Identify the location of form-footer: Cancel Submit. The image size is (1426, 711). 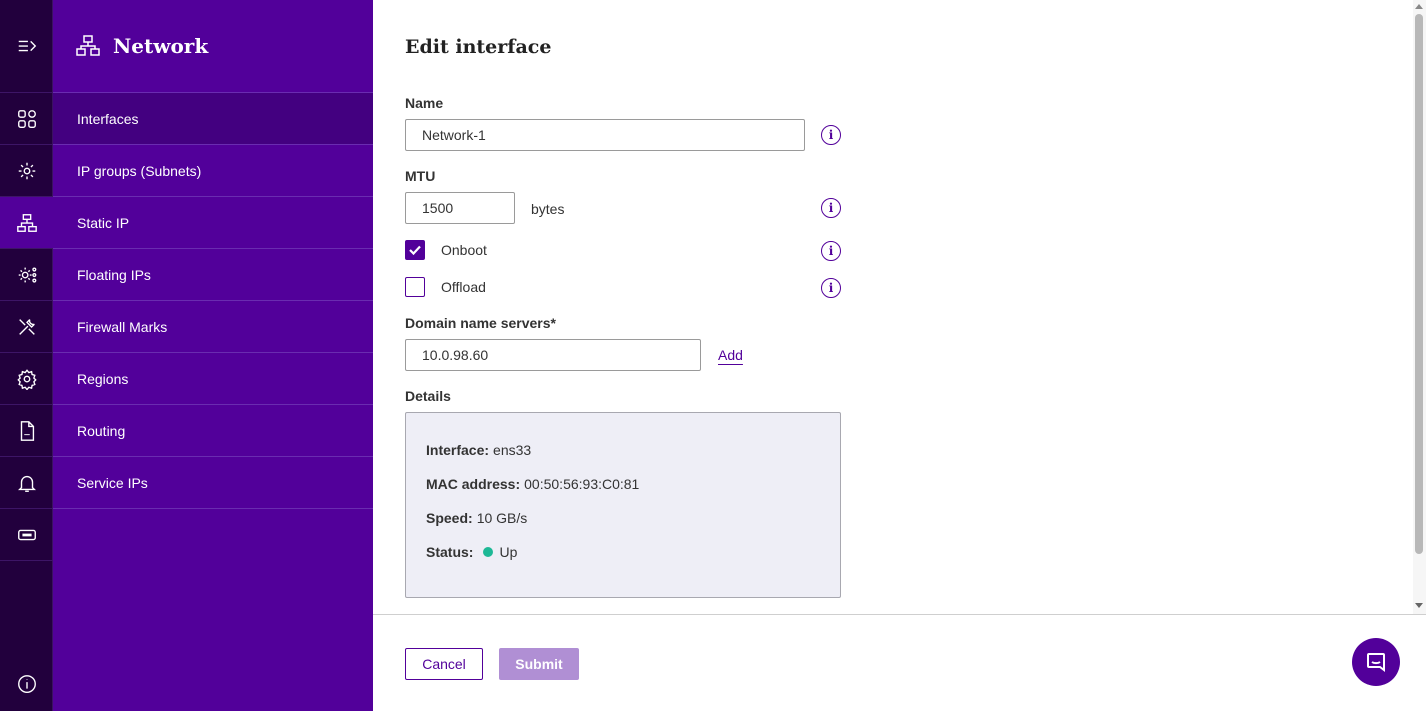
(899, 662).